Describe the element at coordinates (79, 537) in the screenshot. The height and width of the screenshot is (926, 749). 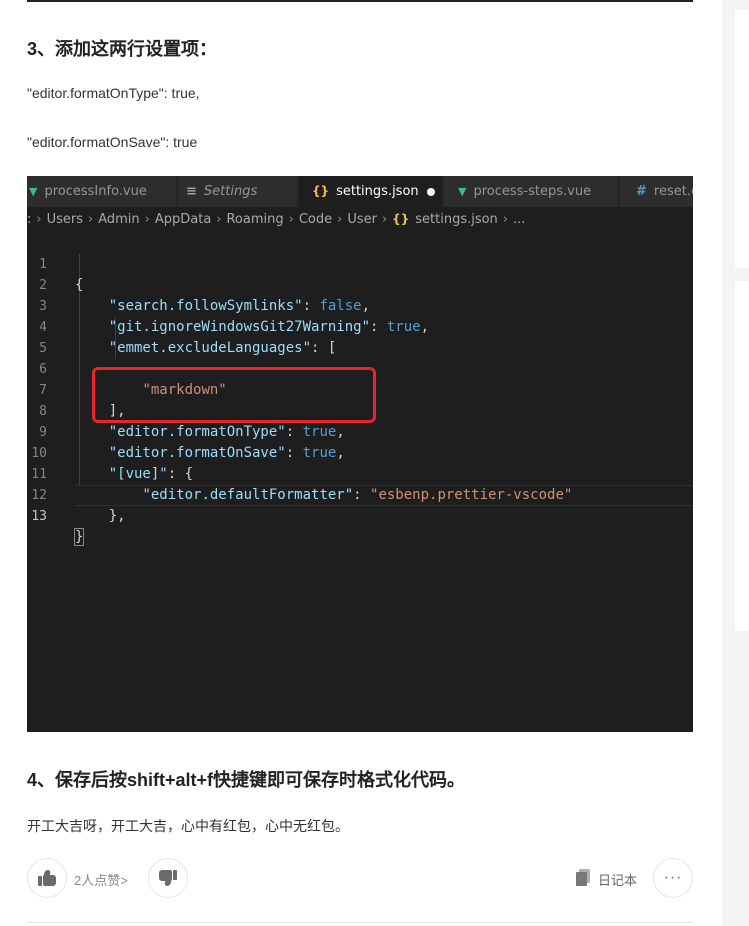
I see `code-token: }` at that location.